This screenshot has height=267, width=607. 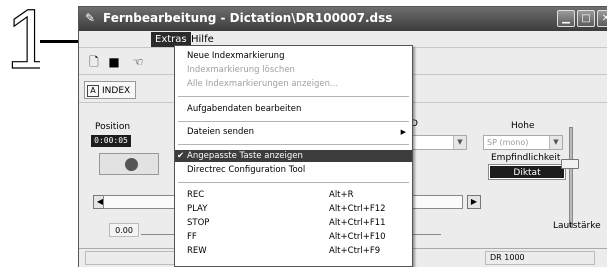 What do you see at coordinates (293, 132) in the screenshot?
I see `menu-item-send-files: Dateien senden ▶` at bounding box center [293, 132].